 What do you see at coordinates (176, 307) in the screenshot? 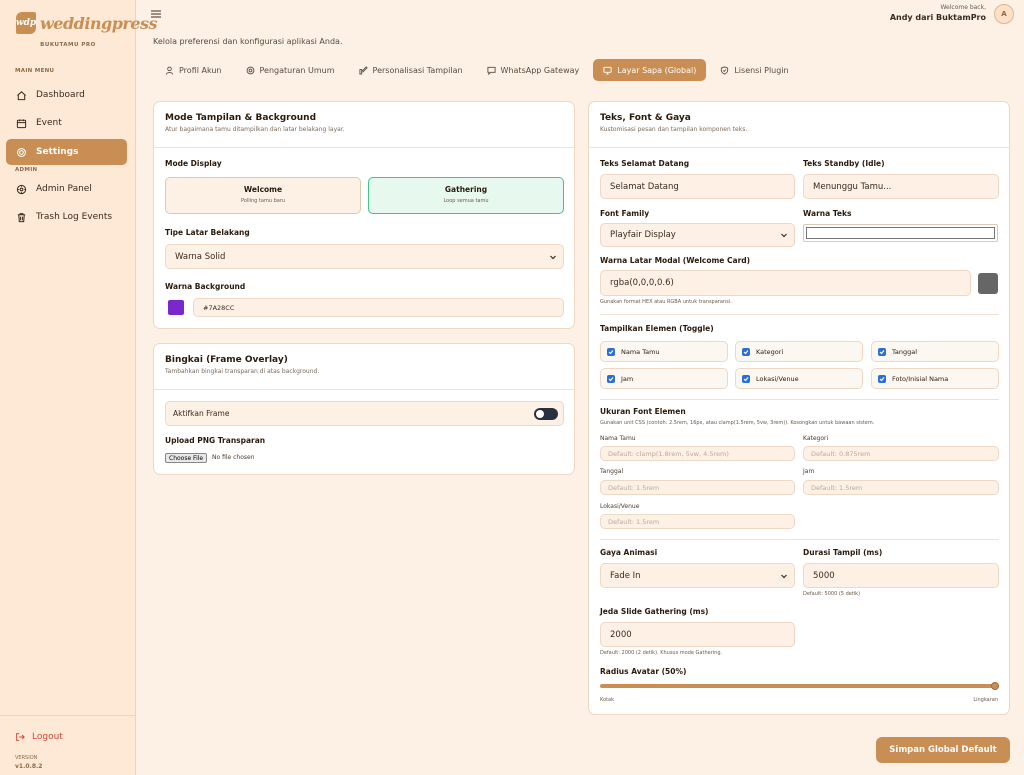
I see `bg-color-swatch` at bounding box center [176, 307].